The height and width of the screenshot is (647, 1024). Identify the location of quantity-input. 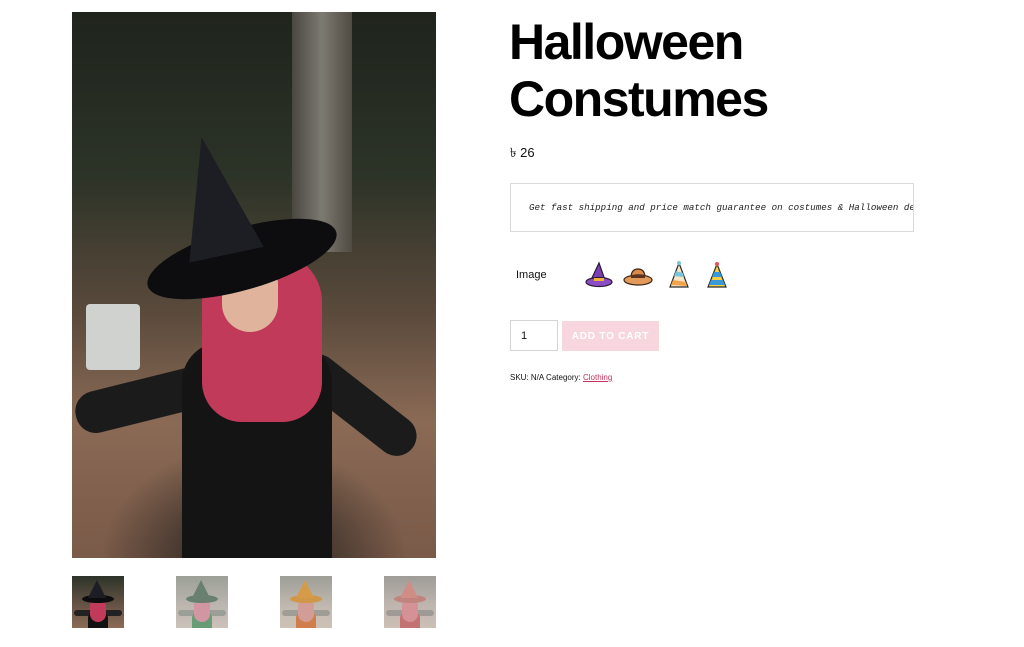
(534, 335).